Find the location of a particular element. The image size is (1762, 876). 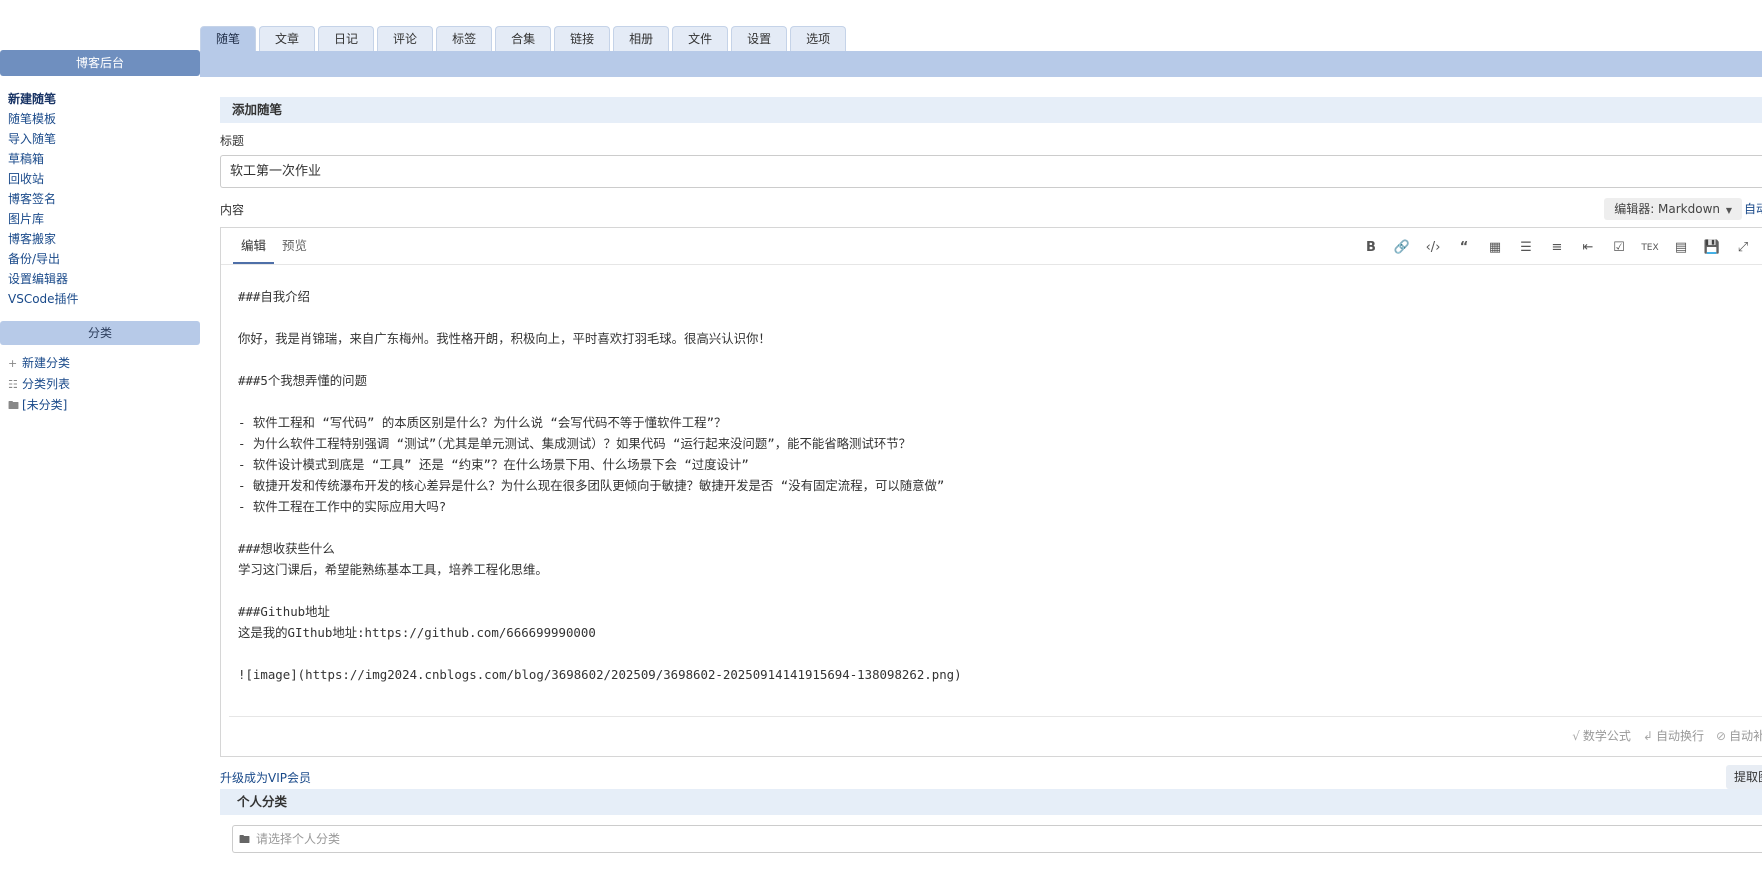

editor-line: - 软件工程在工作中的实际应用大吗? is located at coordinates (342, 506).